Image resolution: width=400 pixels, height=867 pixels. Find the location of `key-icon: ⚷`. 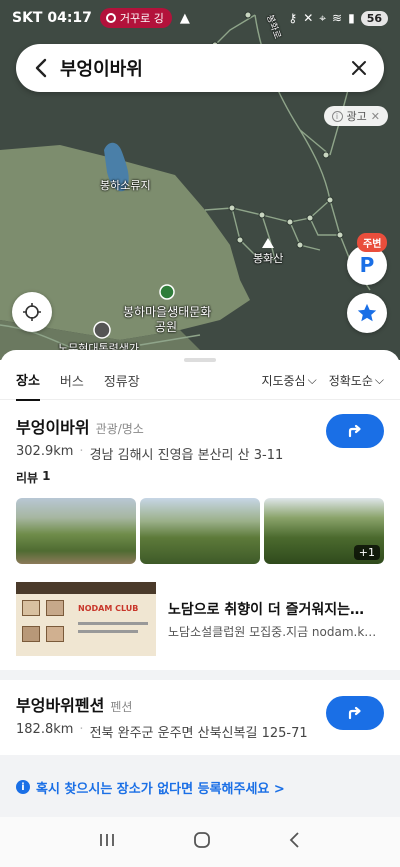

key-icon: ⚷ is located at coordinates (293, 18).